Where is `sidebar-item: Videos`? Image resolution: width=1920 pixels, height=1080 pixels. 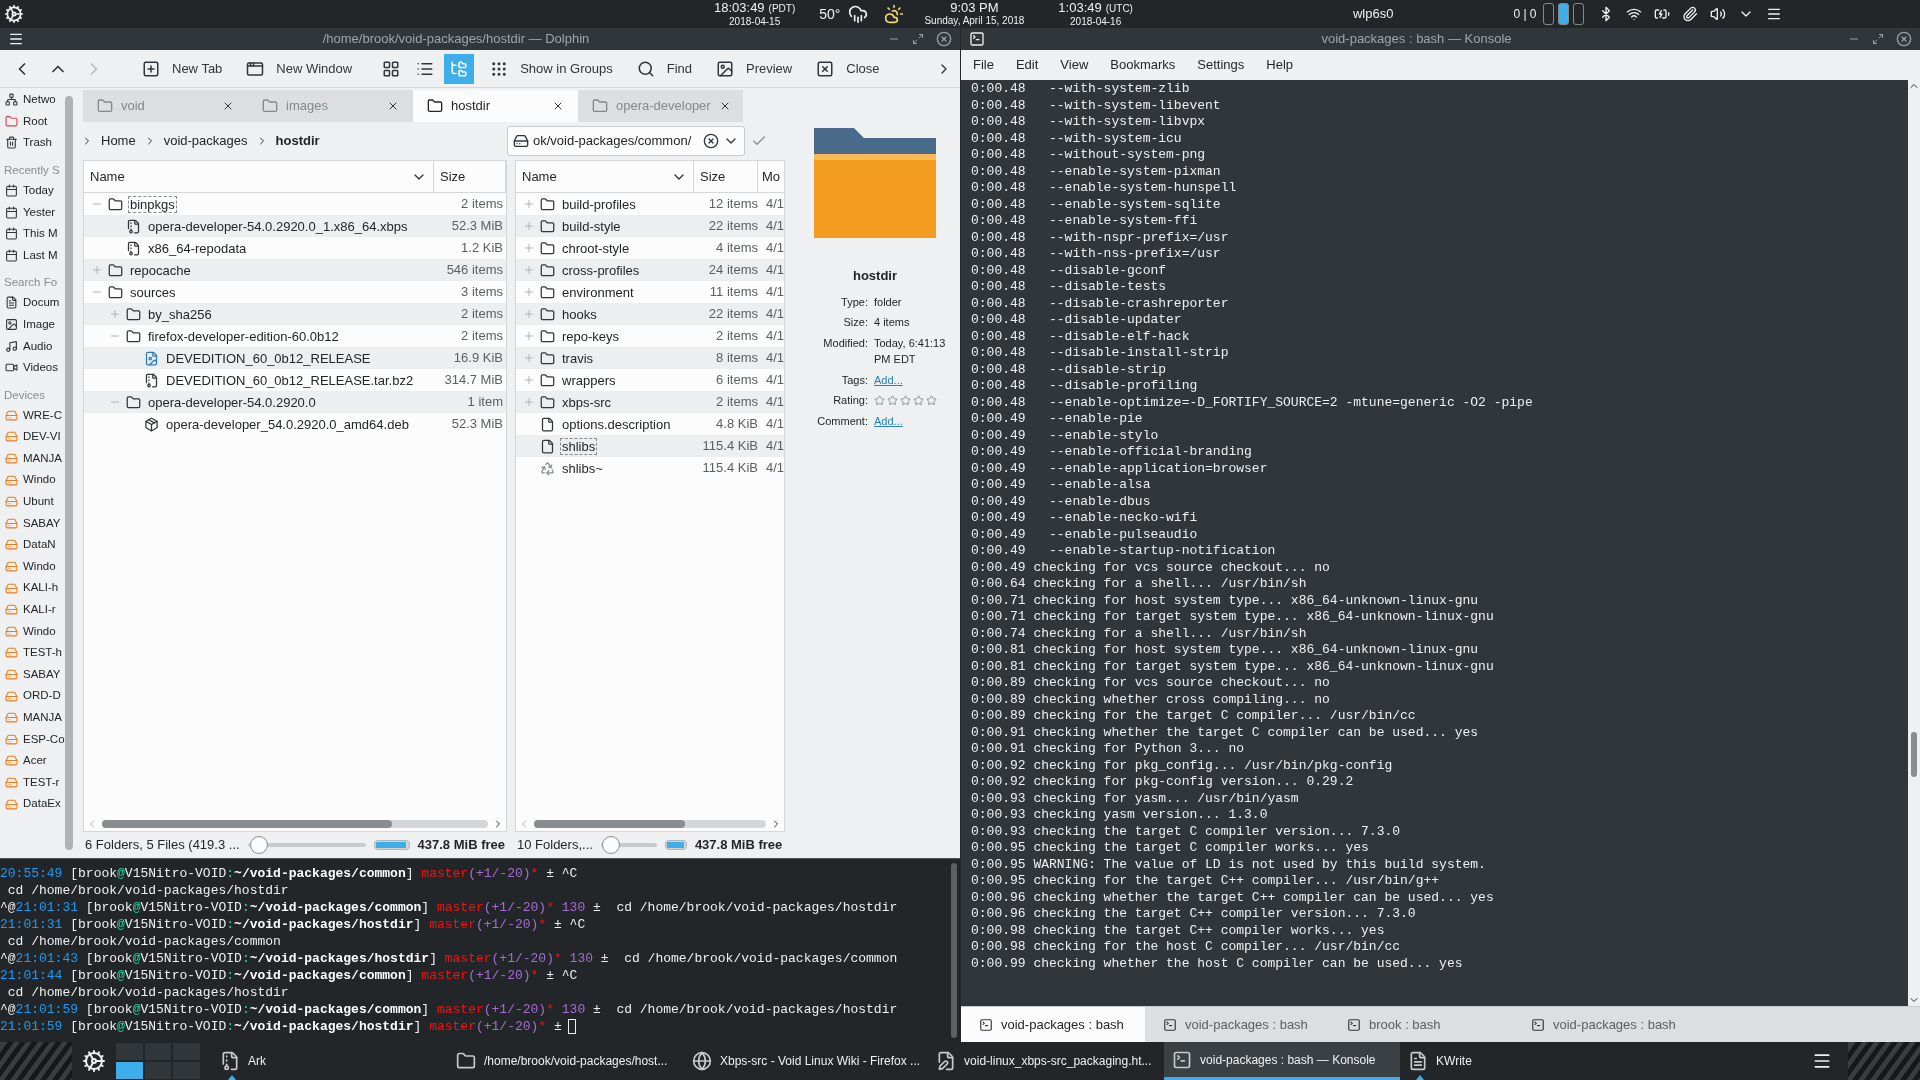 sidebar-item: Videos is located at coordinates (32, 367).